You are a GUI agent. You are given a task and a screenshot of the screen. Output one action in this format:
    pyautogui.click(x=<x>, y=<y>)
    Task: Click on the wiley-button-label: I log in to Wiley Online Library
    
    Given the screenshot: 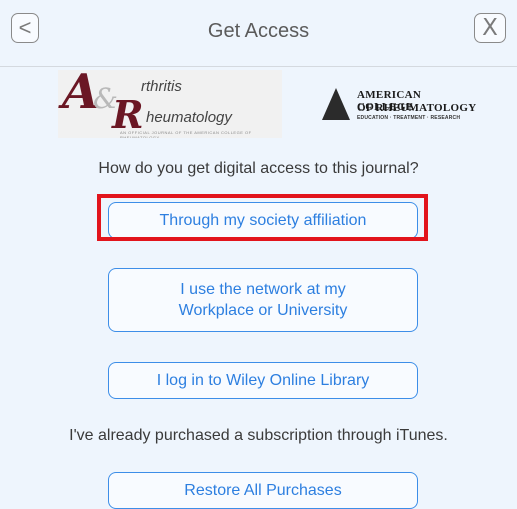 What is the action you would take?
    pyautogui.click(x=263, y=380)
    